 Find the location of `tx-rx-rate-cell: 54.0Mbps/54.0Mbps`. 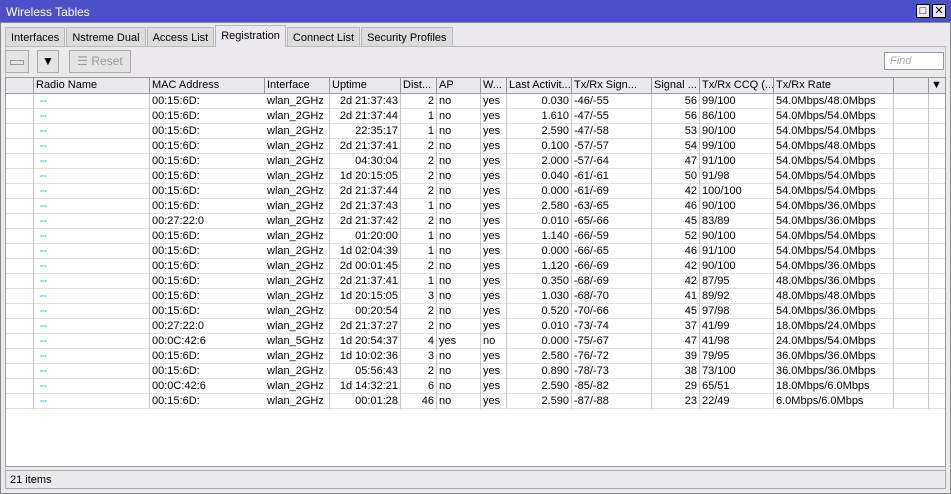

tx-rx-rate-cell: 54.0Mbps/54.0Mbps is located at coordinates (834, 131).